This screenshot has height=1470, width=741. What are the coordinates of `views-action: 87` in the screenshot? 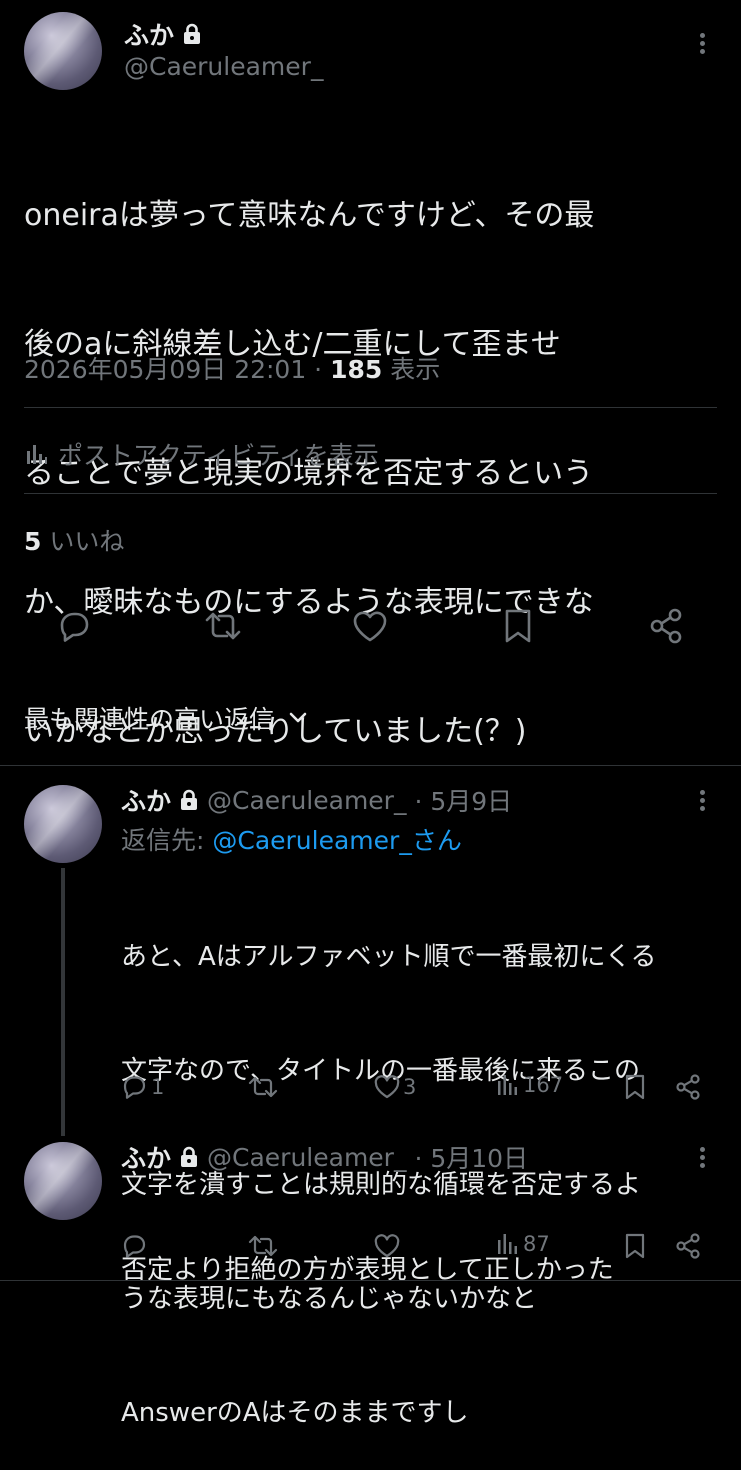 It's located at (523, 1244).